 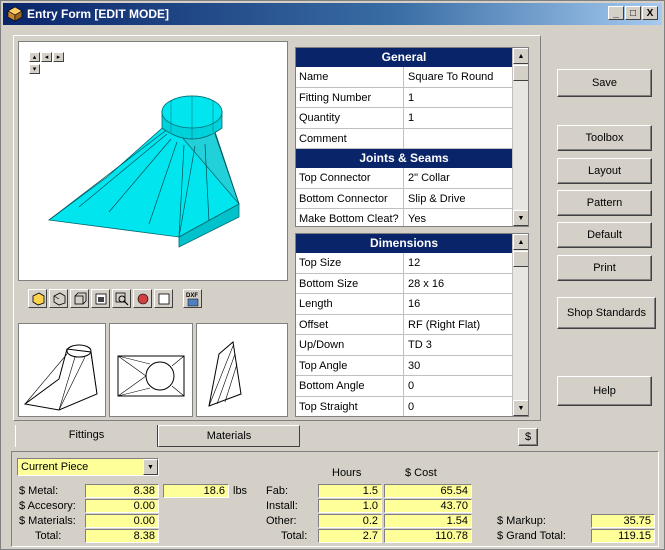 What do you see at coordinates (458, 263) in the screenshot?
I see `row-value: 12` at bounding box center [458, 263].